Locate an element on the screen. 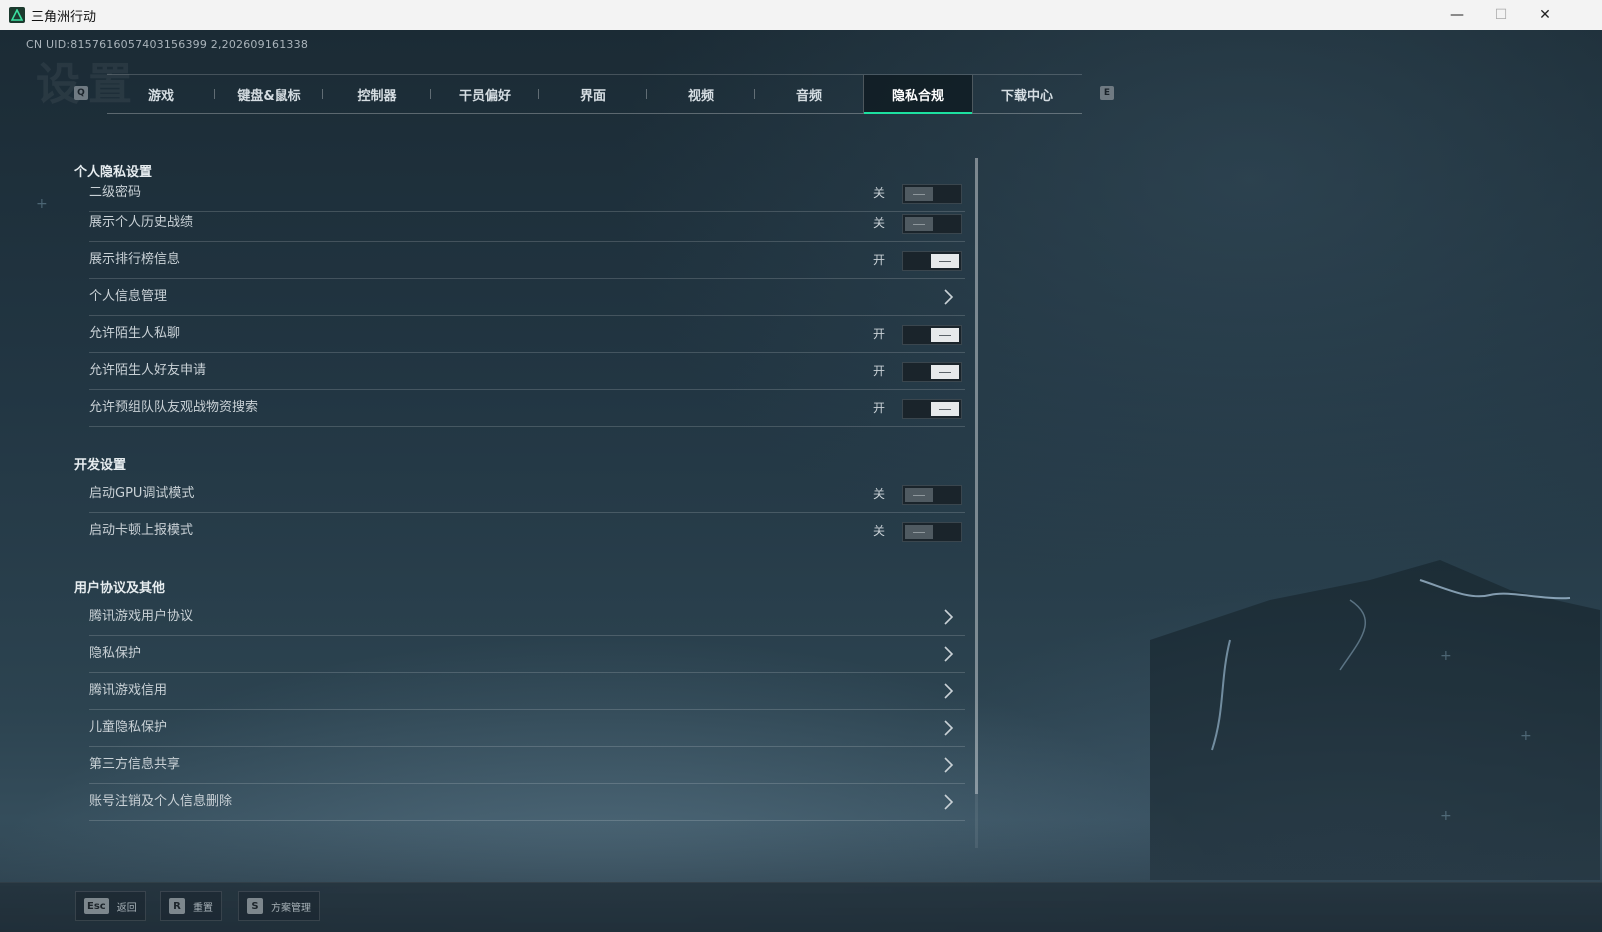 The width and height of the screenshot is (1602, 932). bottom-action-bar: Esc 返回 R 重置 S 方案管理 is located at coordinates (801, 907).